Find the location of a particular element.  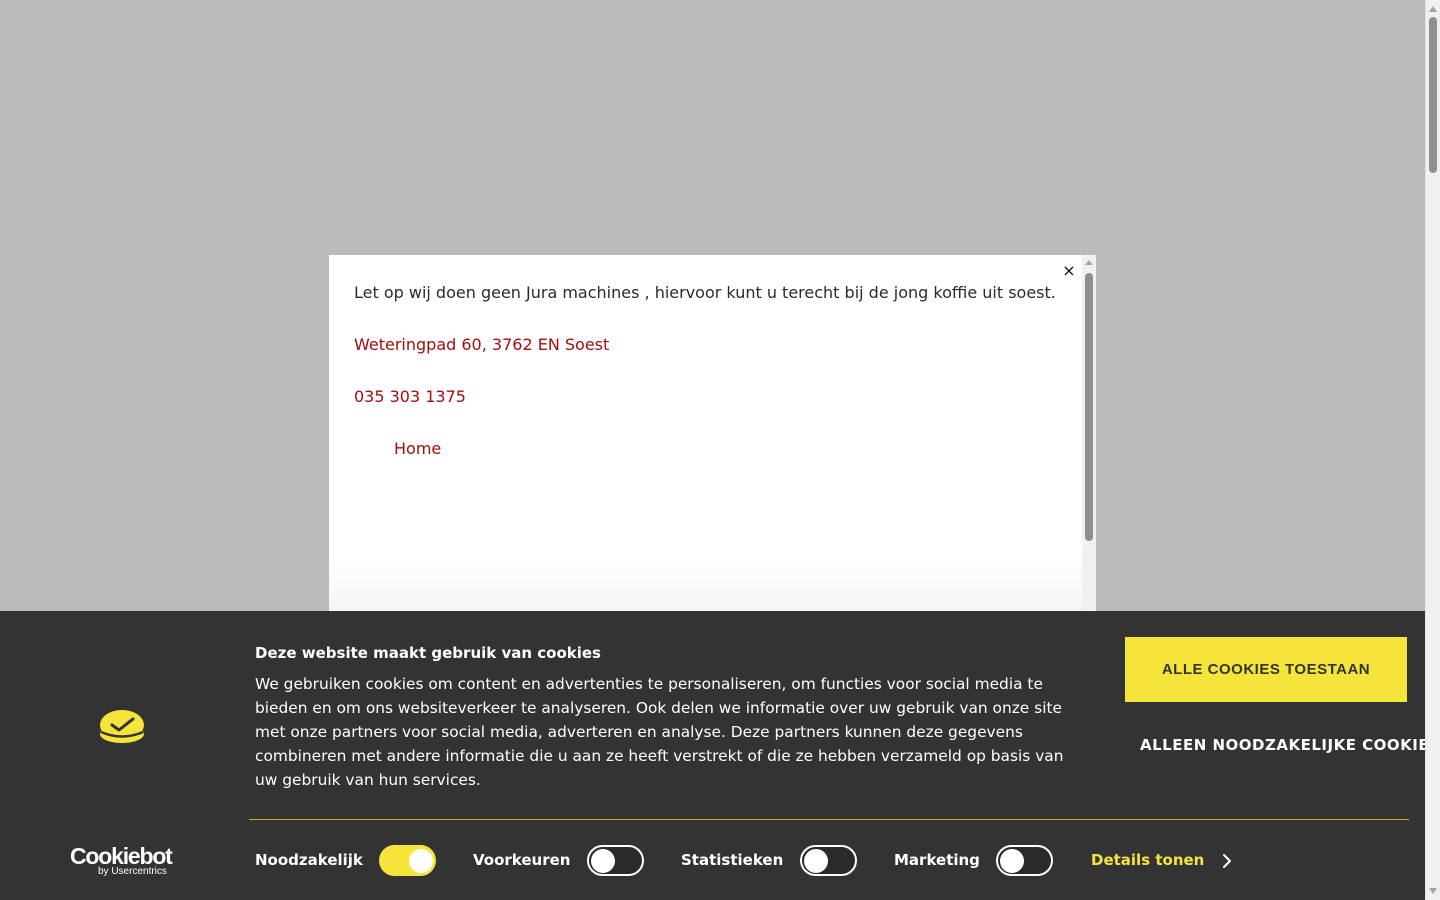

cookiebot-logo-icon is located at coordinates (122, 726).